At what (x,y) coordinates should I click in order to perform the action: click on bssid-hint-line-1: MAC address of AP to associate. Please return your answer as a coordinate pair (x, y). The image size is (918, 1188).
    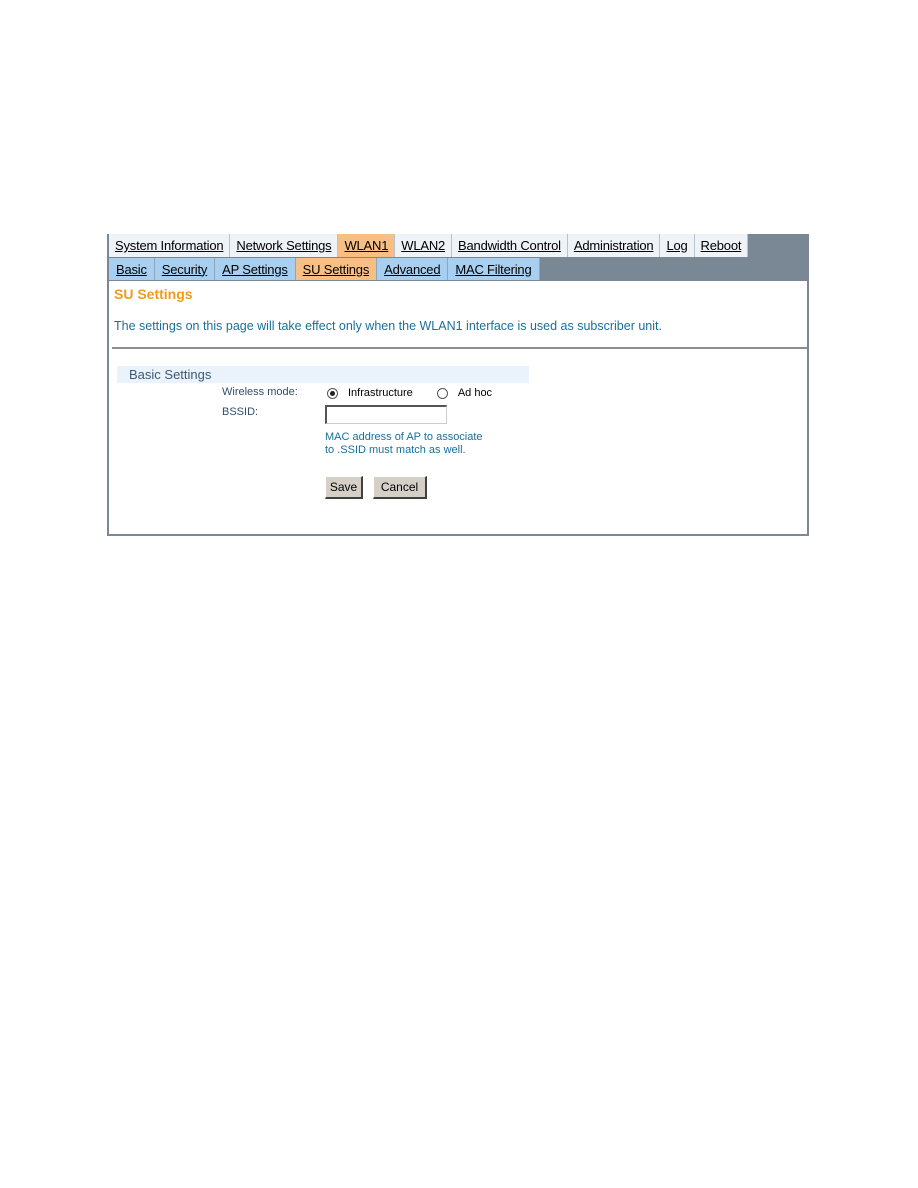
    Looking at the image, I should click on (404, 437).